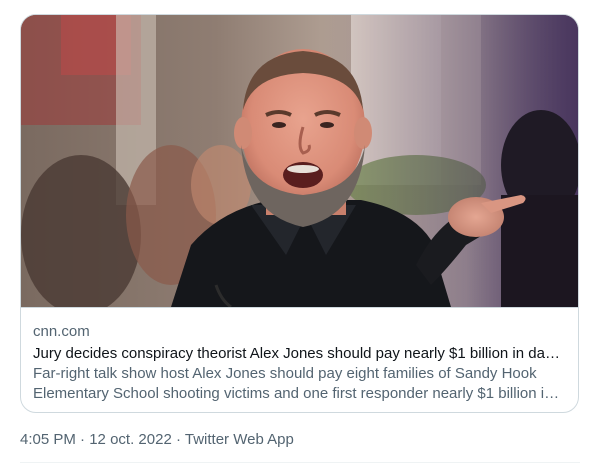  What do you see at coordinates (48, 439) in the screenshot?
I see `tweet-time: 4:05 PM` at bounding box center [48, 439].